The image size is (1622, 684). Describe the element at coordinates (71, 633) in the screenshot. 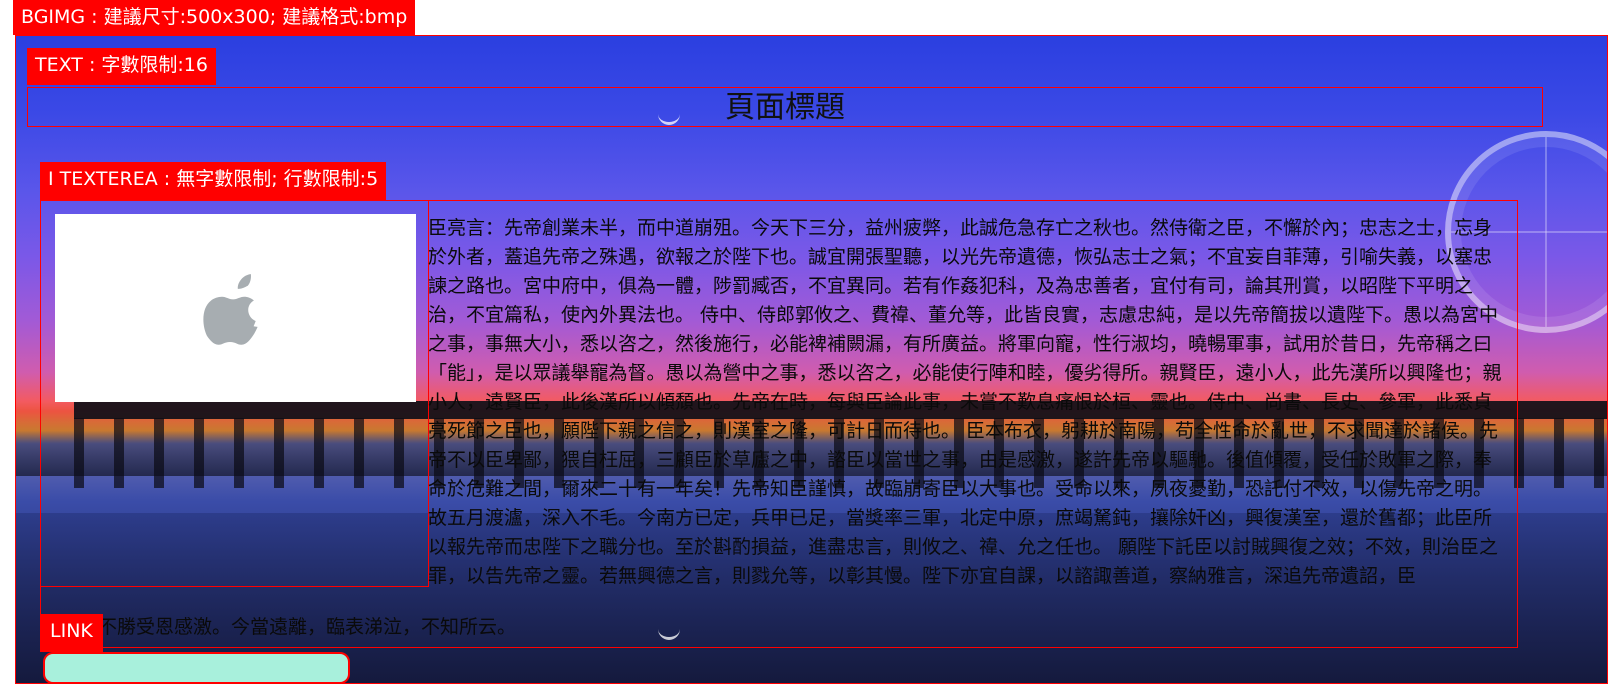

I see `link-label: LINK` at that location.